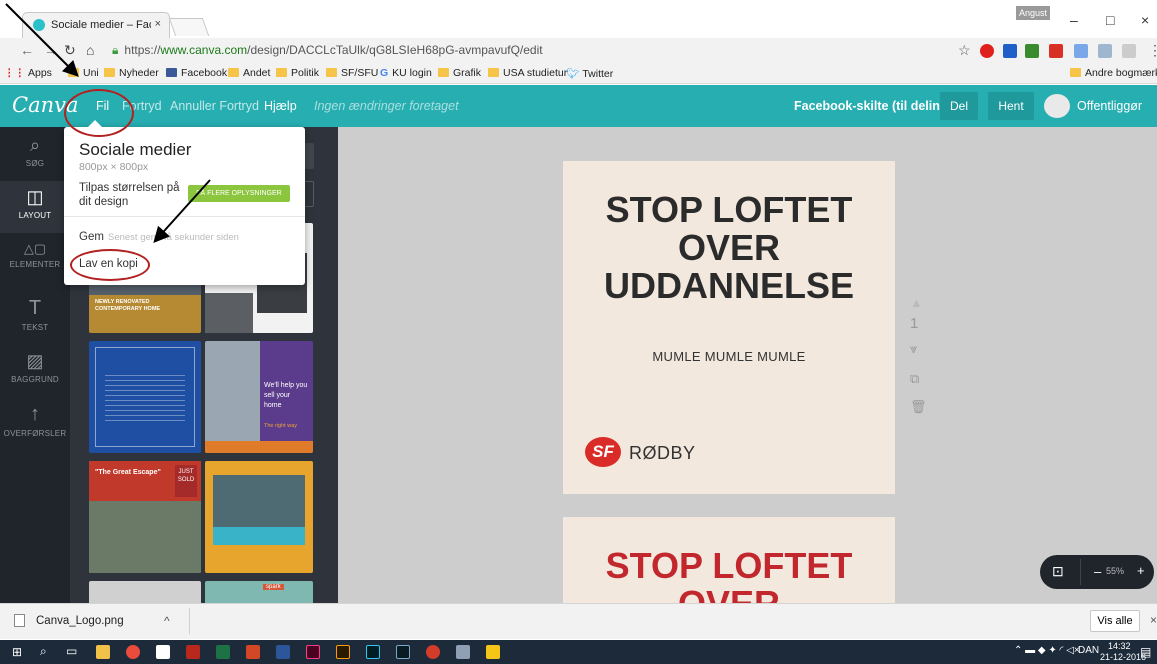  I want to click on download-filename: Canva_Logo.png, so click(80, 621).